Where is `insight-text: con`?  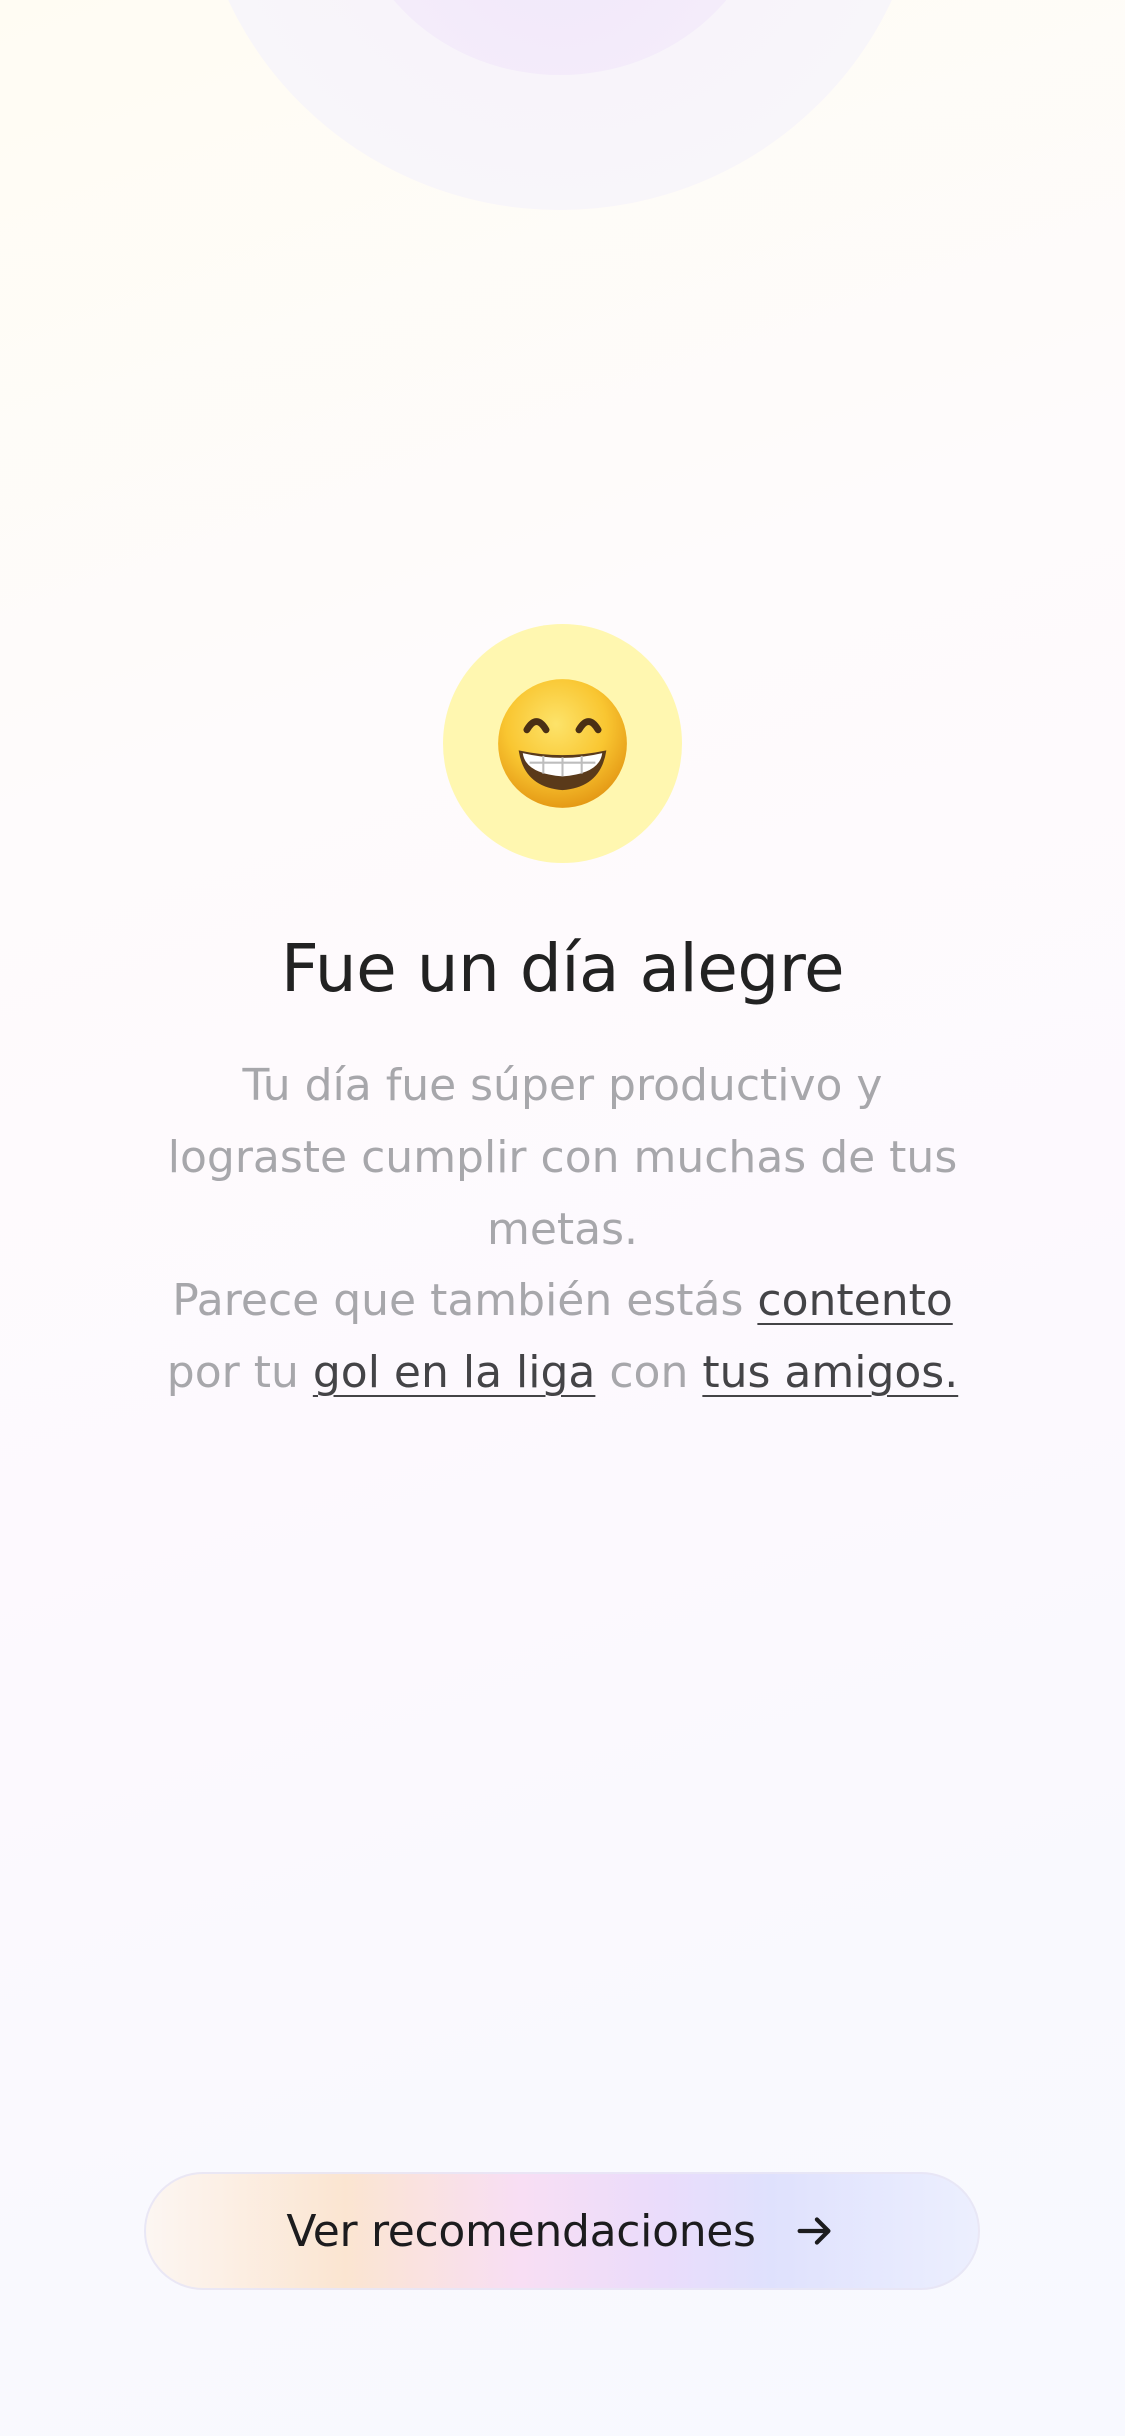 insight-text: con is located at coordinates (649, 1372).